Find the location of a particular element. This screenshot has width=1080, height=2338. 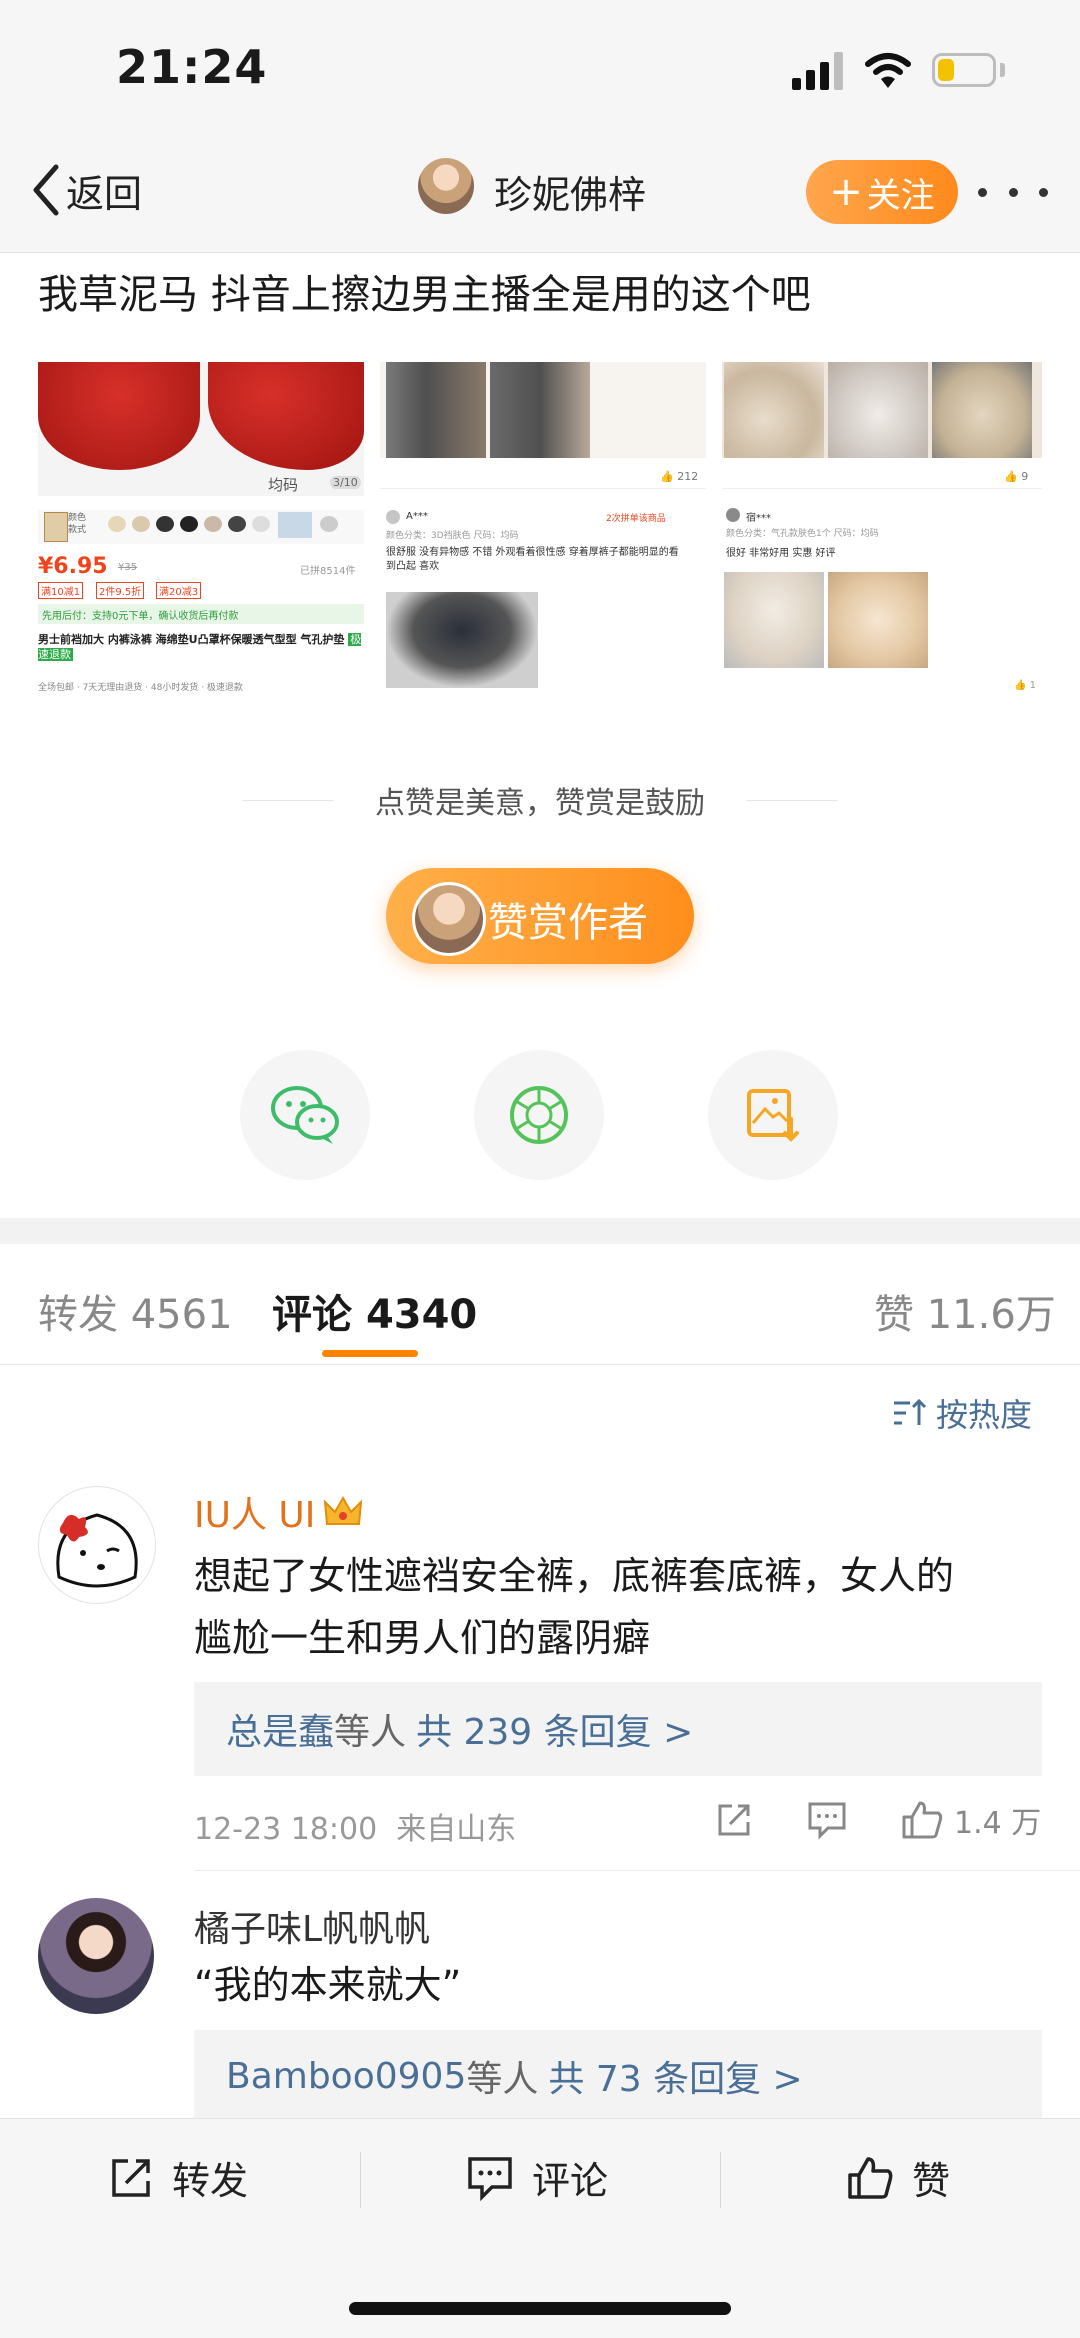

comment-divider is located at coordinates (637, 1870).